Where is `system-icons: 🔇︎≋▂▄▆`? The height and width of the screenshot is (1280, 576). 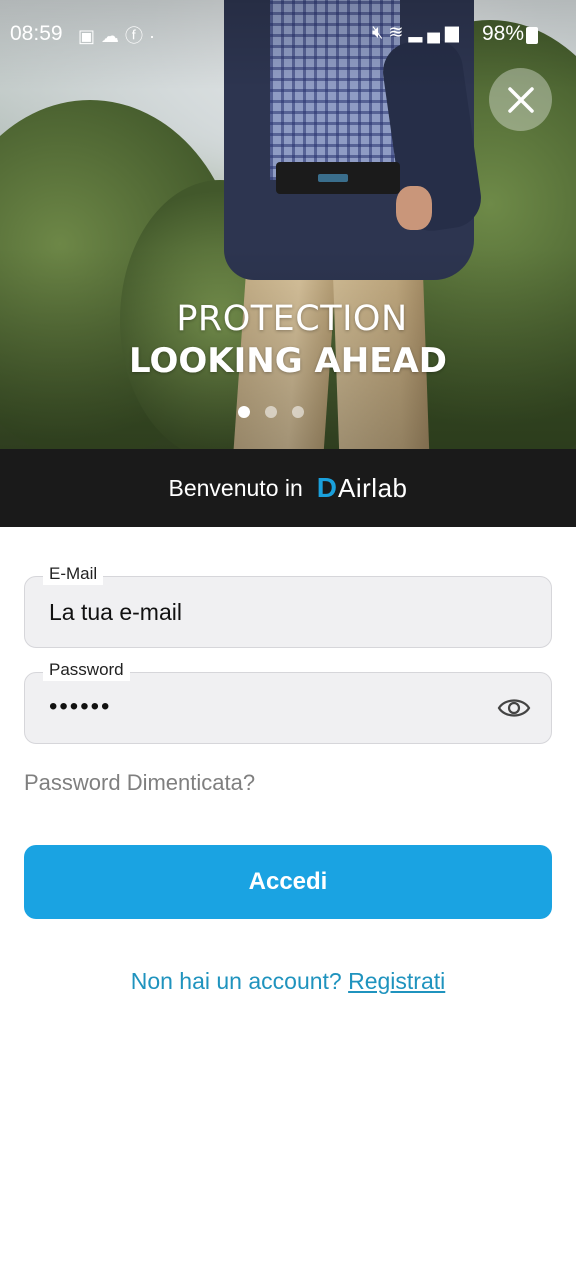 system-icons: 🔇︎≋▂▄▆ is located at coordinates (418, 32).